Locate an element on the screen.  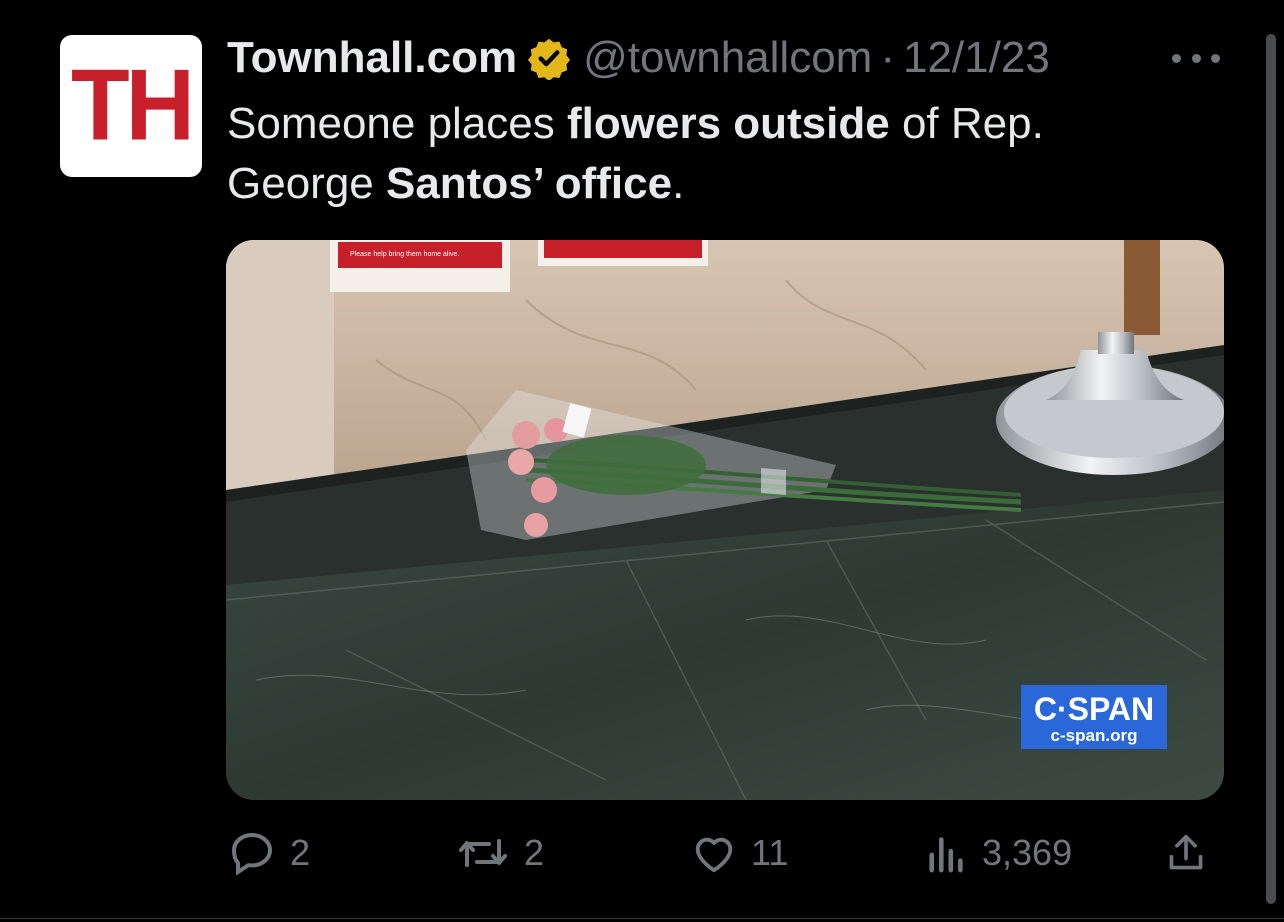
tweet-header: Townhall.com @townhallcom · 12/1/23 is located at coordinates (638, 58).